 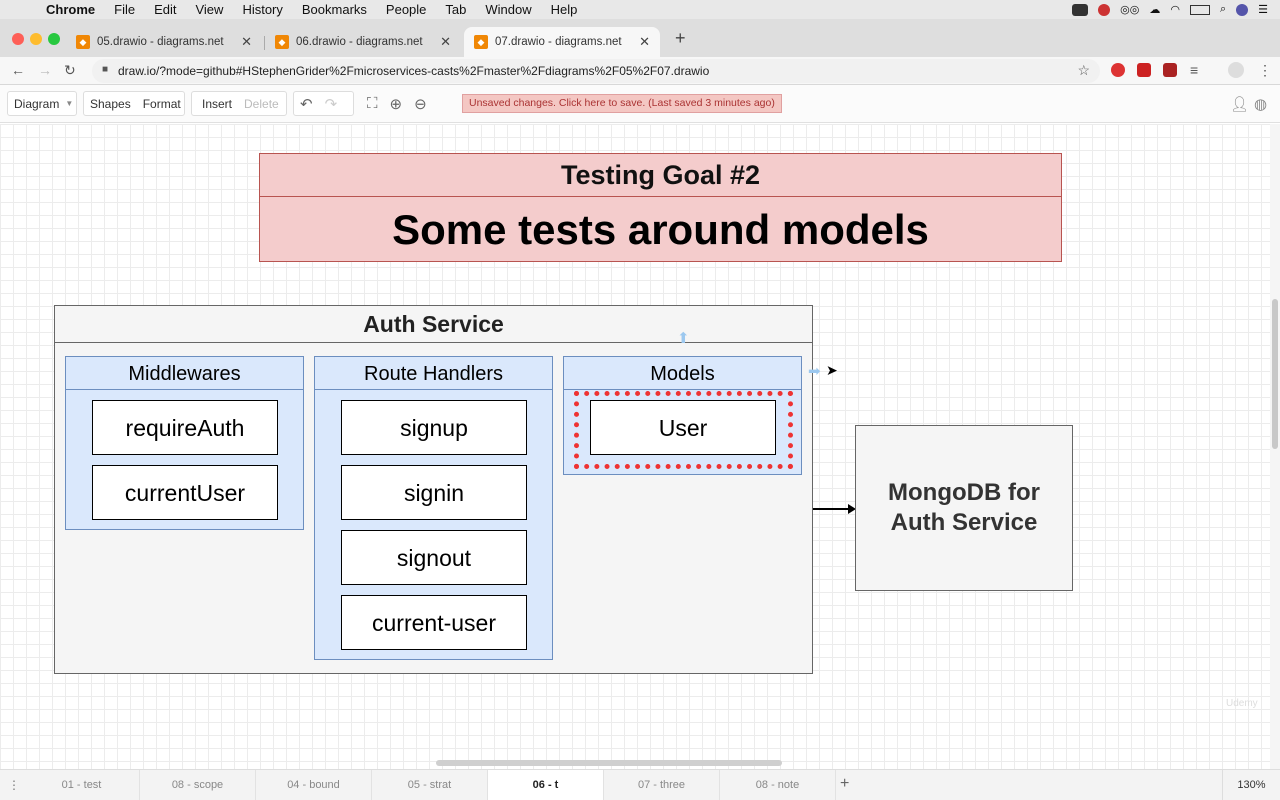 What do you see at coordinates (334, 9) in the screenshot?
I see `menu-bookmarks: Bookmarks` at bounding box center [334, 9].